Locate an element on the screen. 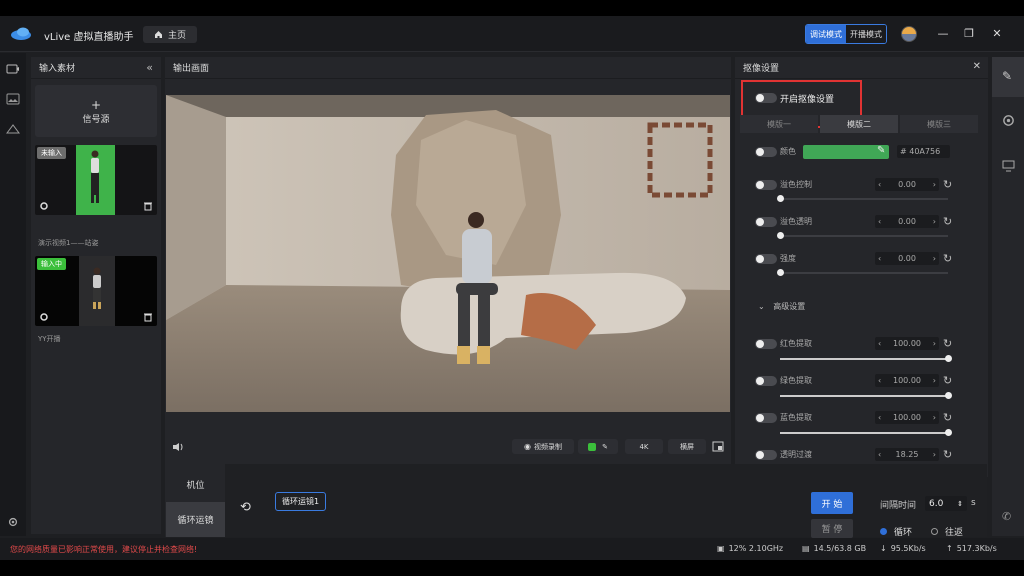 The image size is (1024, 576). tab-template-1: 模版一 is located at coordinates (779, 124).